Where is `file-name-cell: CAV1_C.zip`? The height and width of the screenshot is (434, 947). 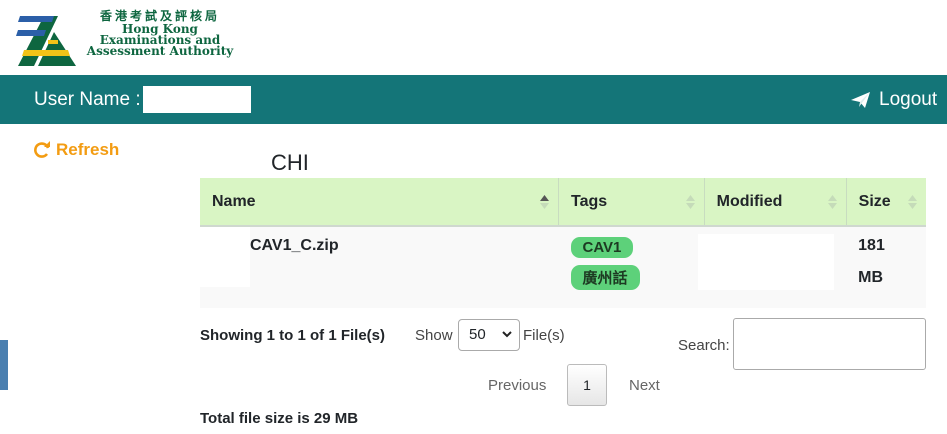 file-name-cell: CAV1_C.zip is located at coordinates (379, 267).